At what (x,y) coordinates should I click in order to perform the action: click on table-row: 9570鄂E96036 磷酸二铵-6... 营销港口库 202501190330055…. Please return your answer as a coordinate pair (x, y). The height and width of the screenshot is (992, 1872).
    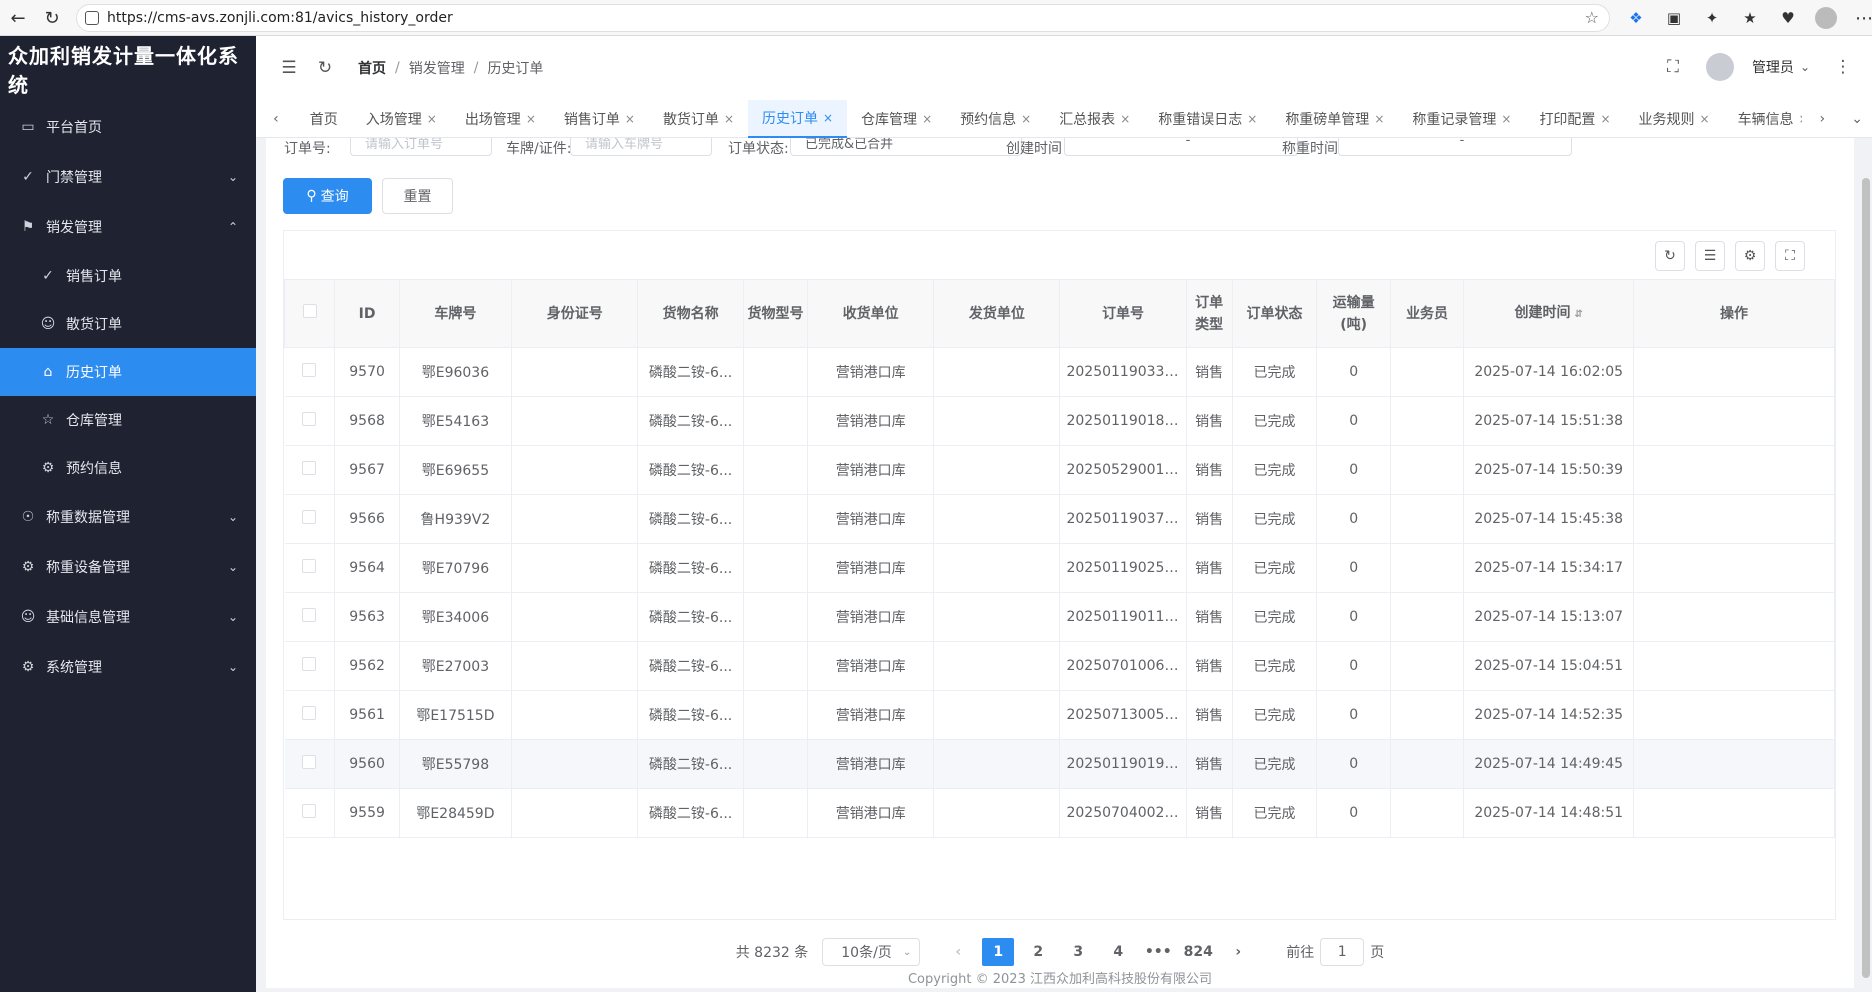
    Looking at the image, I should click on (1059, 372).